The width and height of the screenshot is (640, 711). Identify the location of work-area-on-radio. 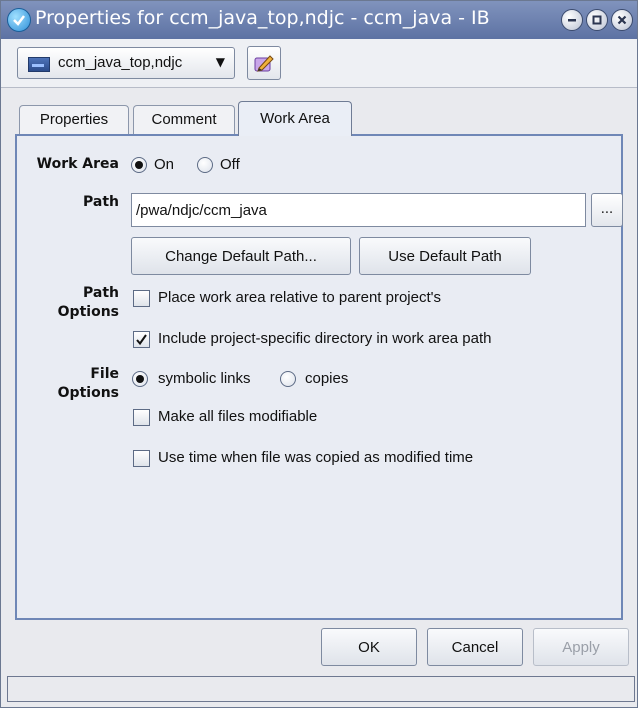
(139, 165).